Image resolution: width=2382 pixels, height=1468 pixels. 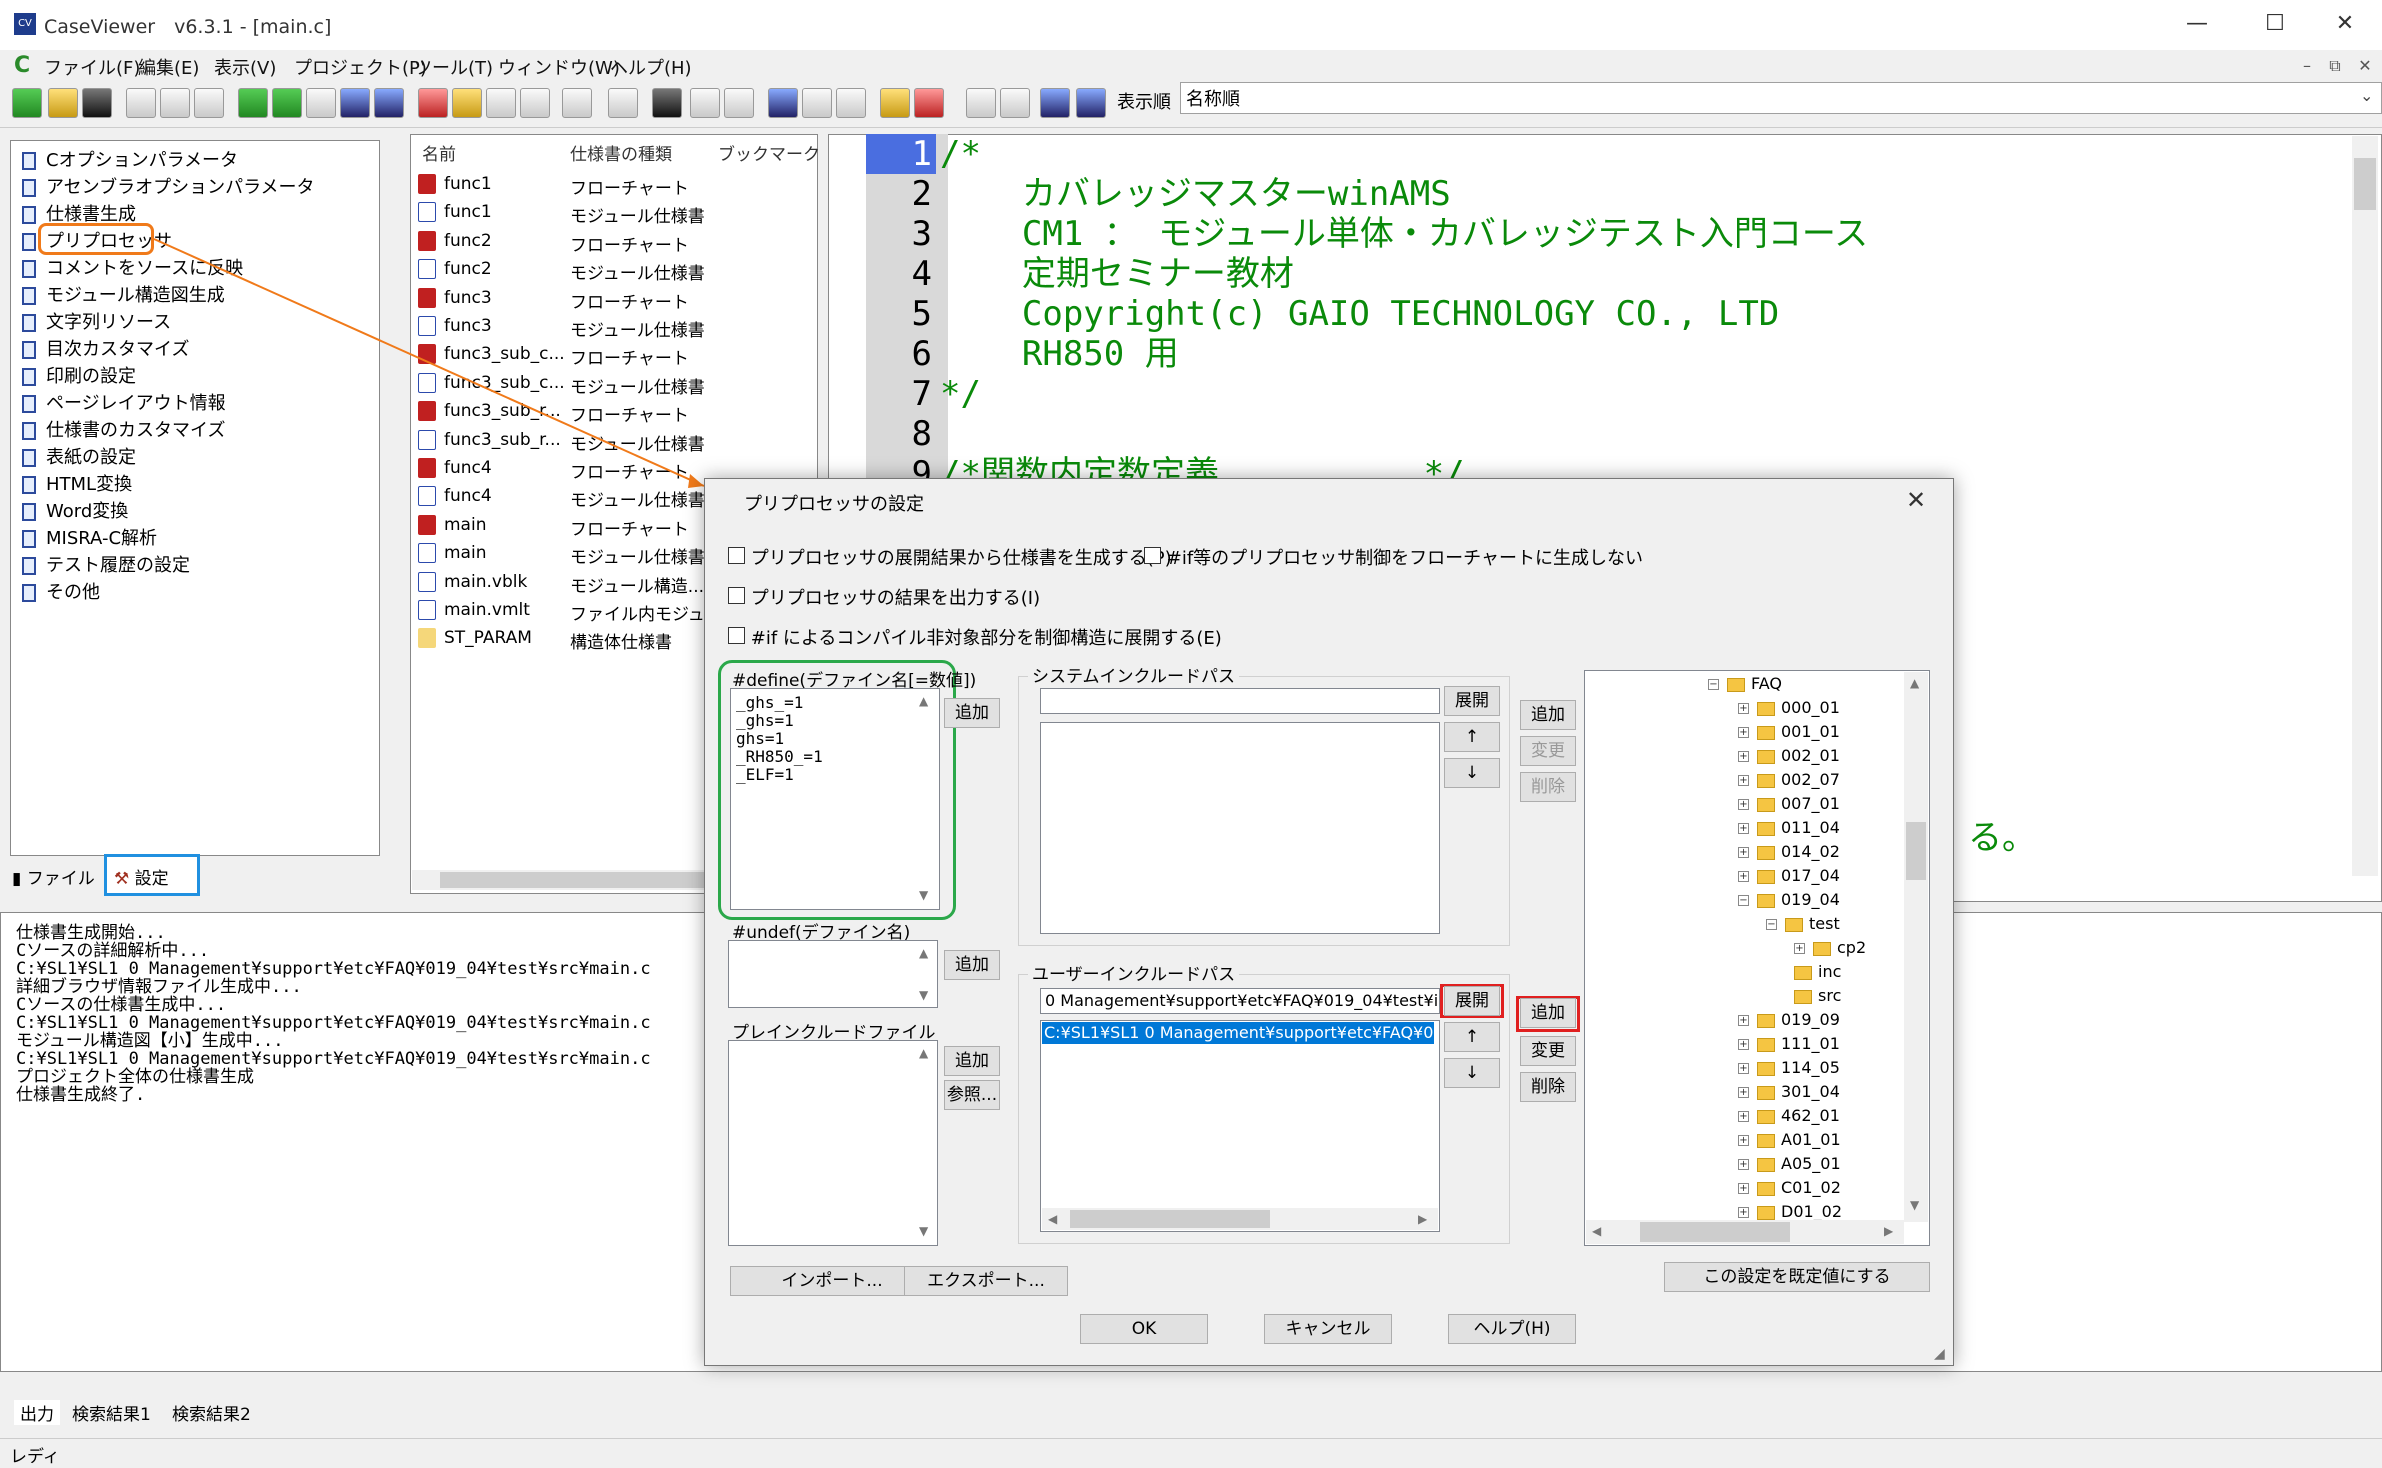 I want to click on folder-tree-item: + cp2, so click(x=1830, y=948).